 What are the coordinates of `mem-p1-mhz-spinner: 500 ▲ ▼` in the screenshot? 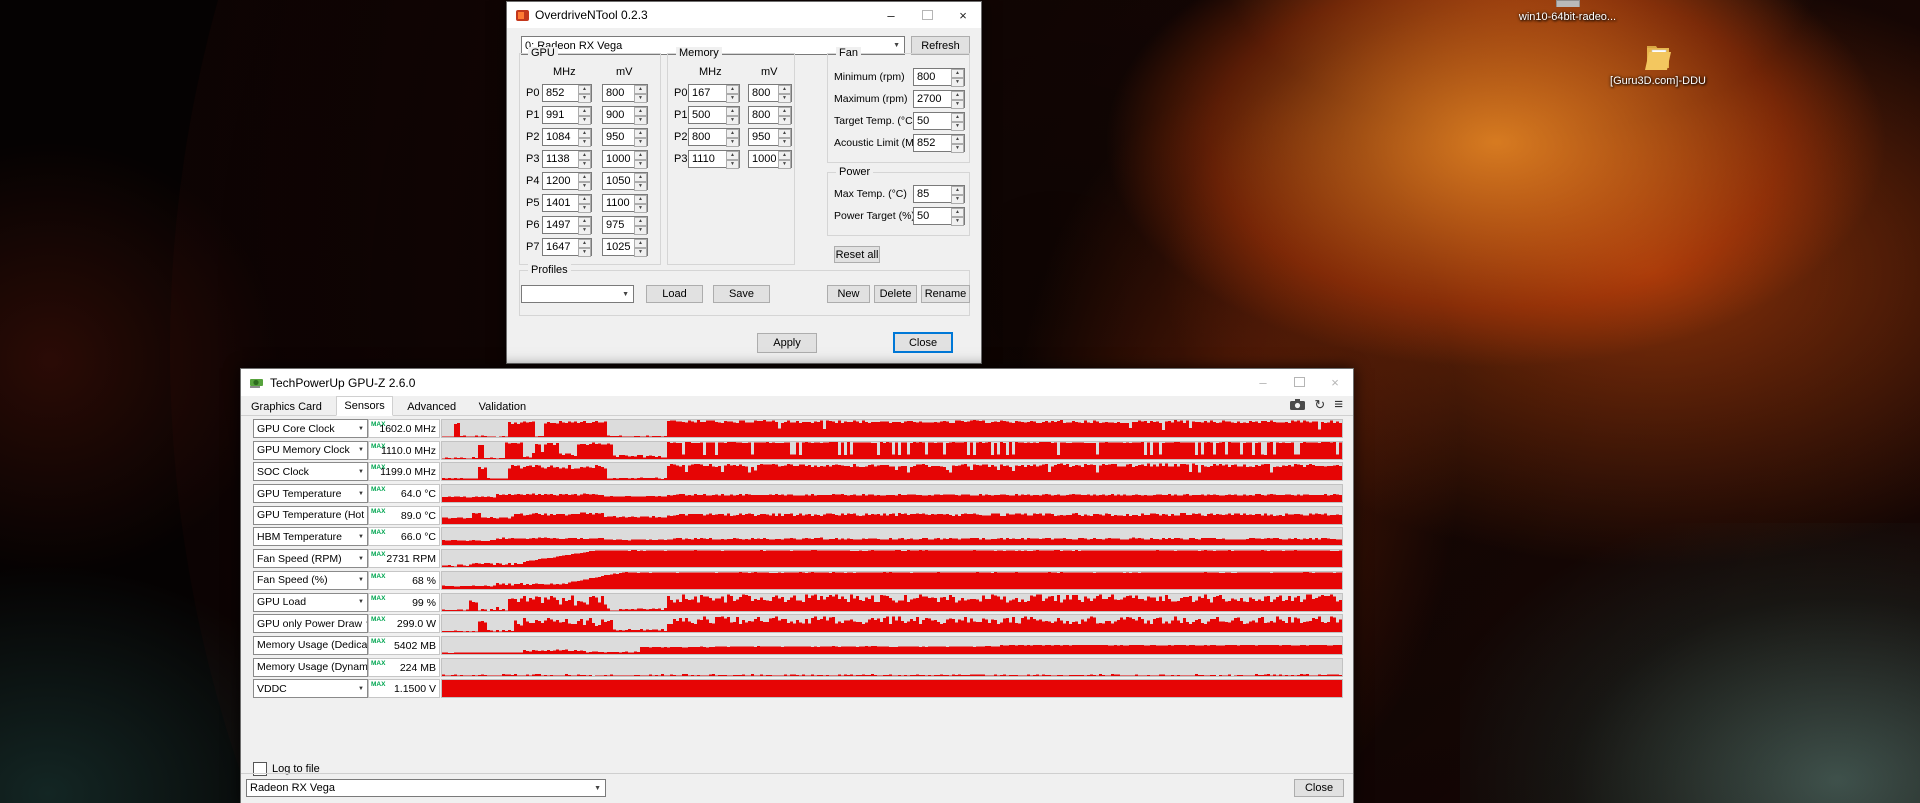 It's located at (714, 115).